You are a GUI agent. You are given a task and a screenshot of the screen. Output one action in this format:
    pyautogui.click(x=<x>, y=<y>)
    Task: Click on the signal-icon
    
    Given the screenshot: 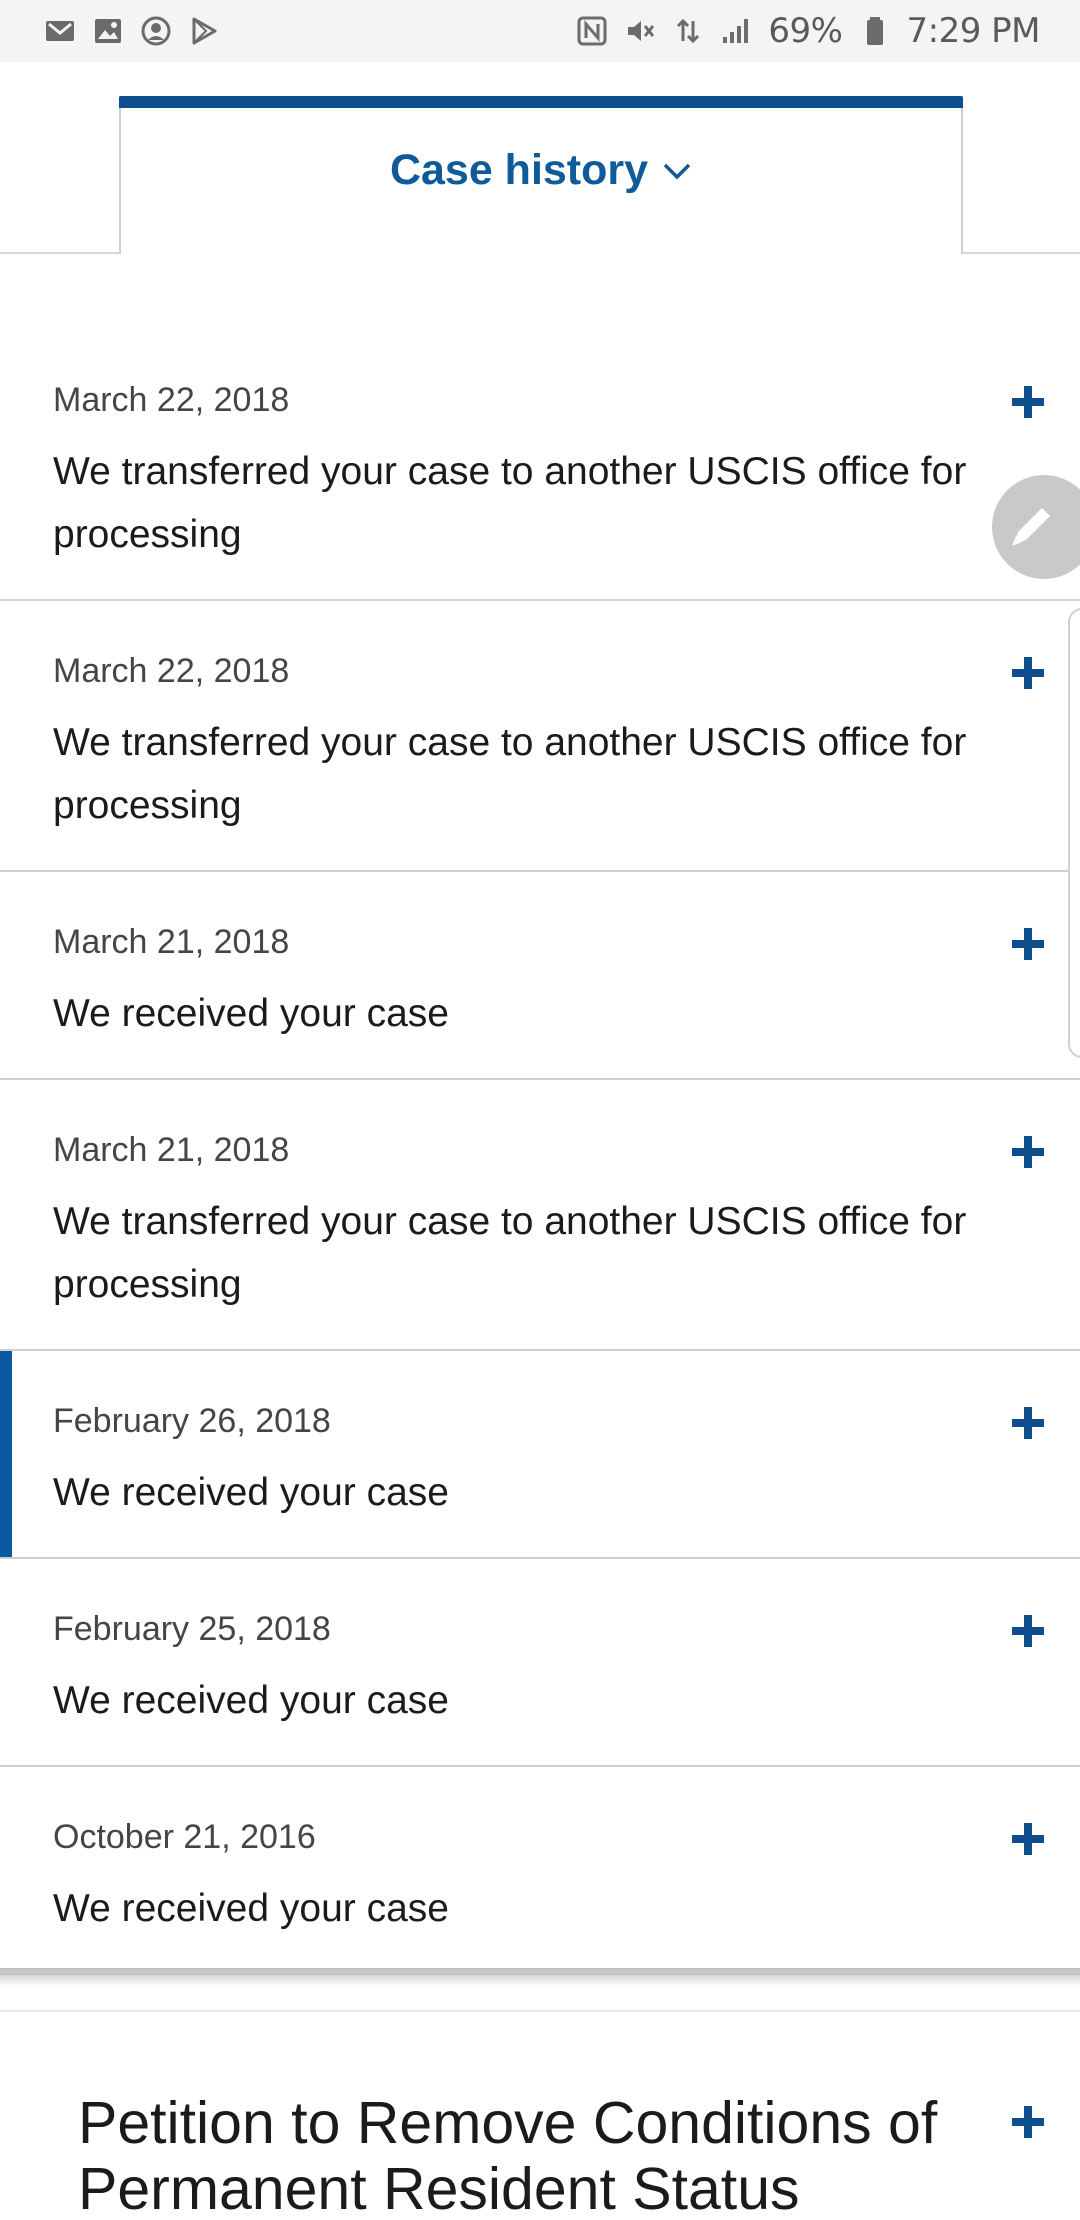 What is the action you would take?
    pyautogui.click(x=736, y=31)
    